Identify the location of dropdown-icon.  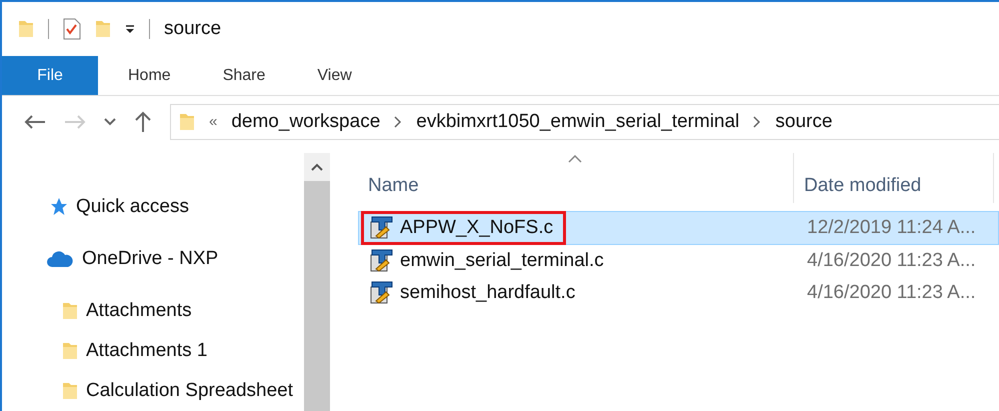
(130, 29).